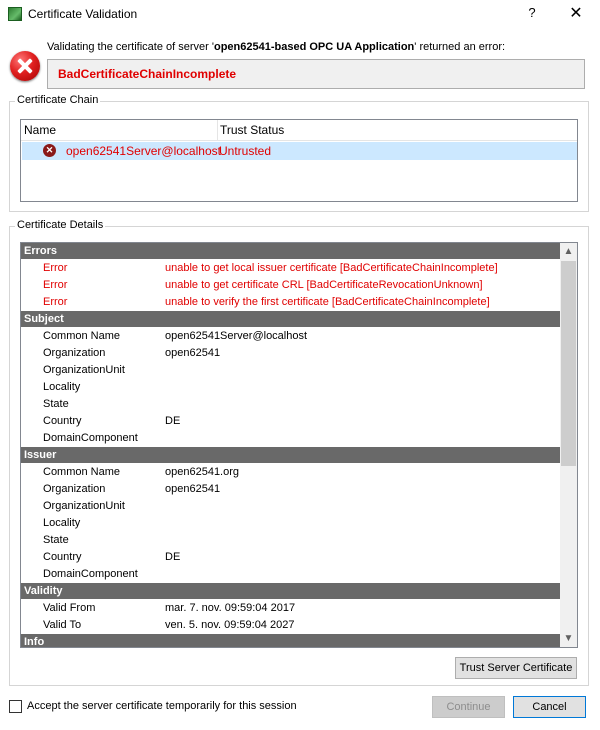  What do you see at coordinates (314, 47) in the screenshot?
I see `server-name: open62541-based OPC UA Application` at bounding box center [314, 47].